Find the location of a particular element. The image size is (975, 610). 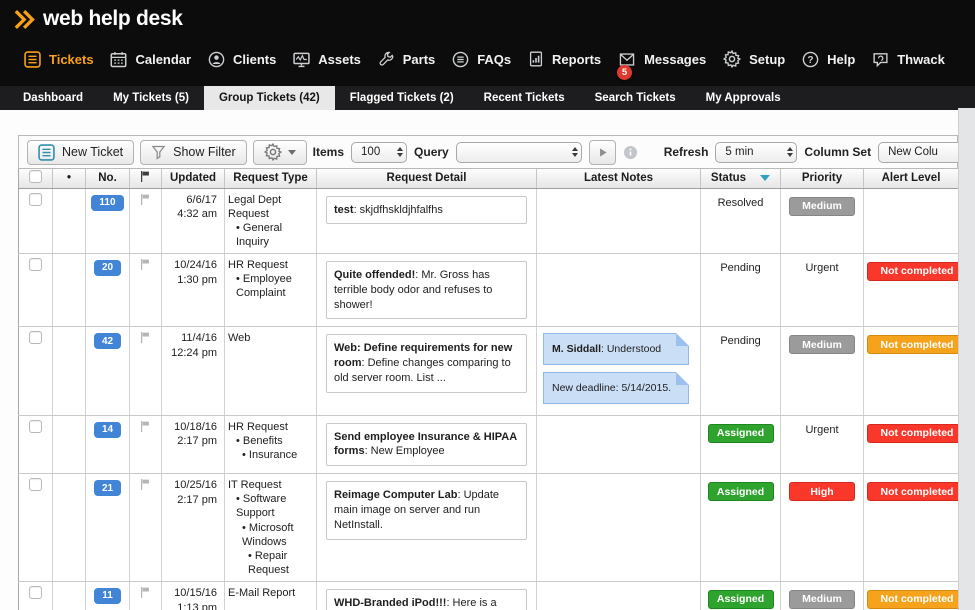

gear-icon is located at coordinates (272, 152).